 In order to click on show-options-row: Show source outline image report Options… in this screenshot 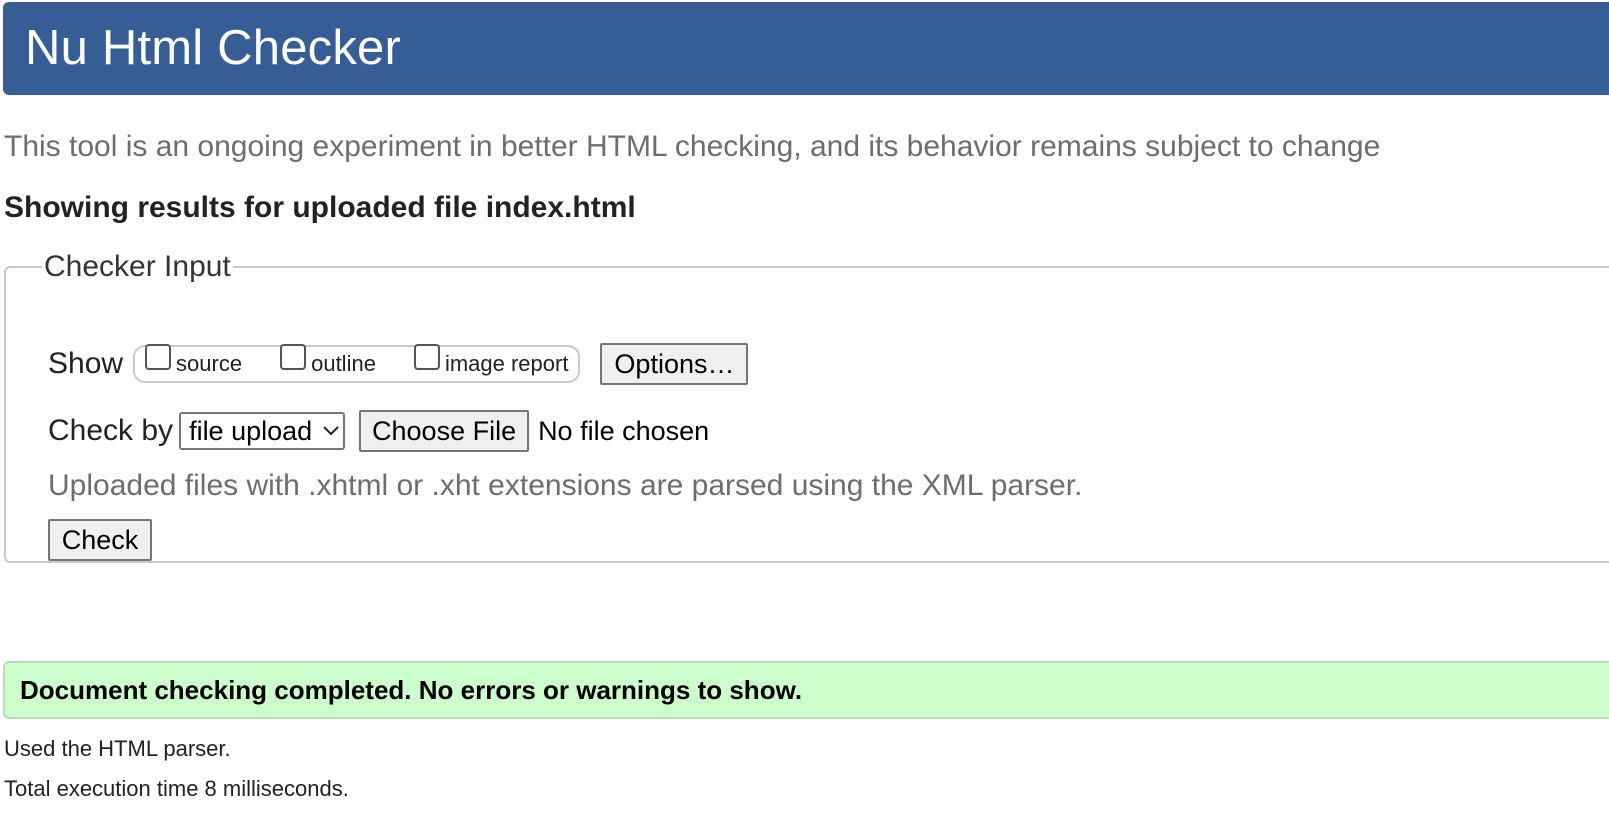, I will do `click(398, 364)`.